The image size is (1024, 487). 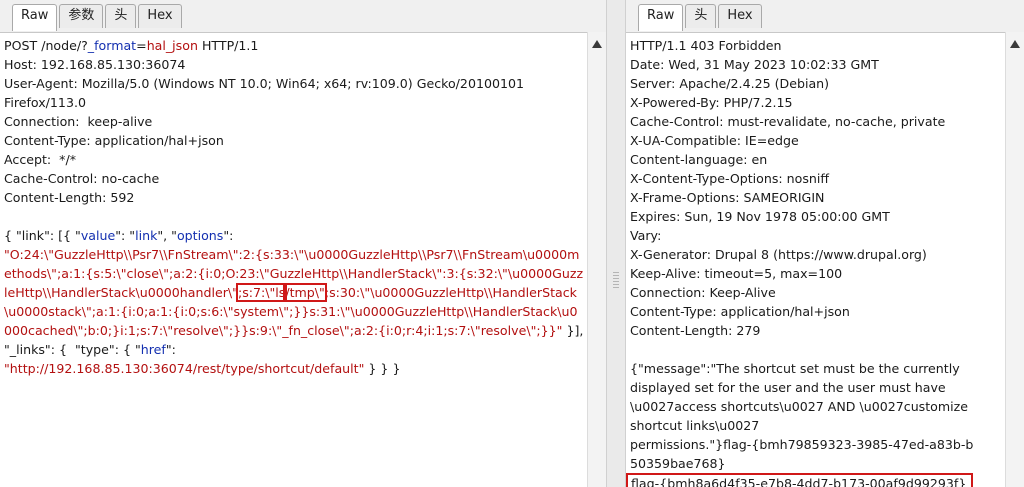 I want to click on header-line: X-Content-Type-Options: nosniff, so click(x=730, y=178).